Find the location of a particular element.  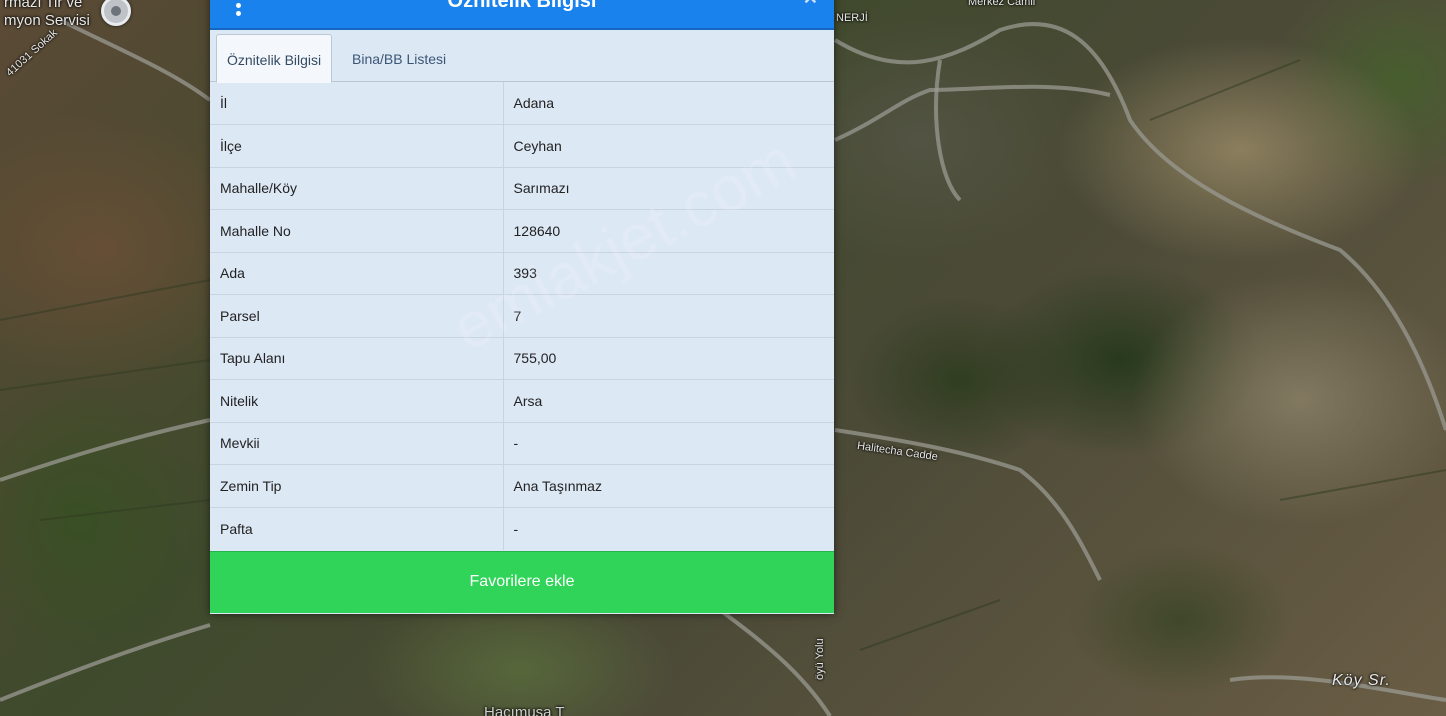

attribute-key: Mahalle/Köy is located at coordinates (357, 188).